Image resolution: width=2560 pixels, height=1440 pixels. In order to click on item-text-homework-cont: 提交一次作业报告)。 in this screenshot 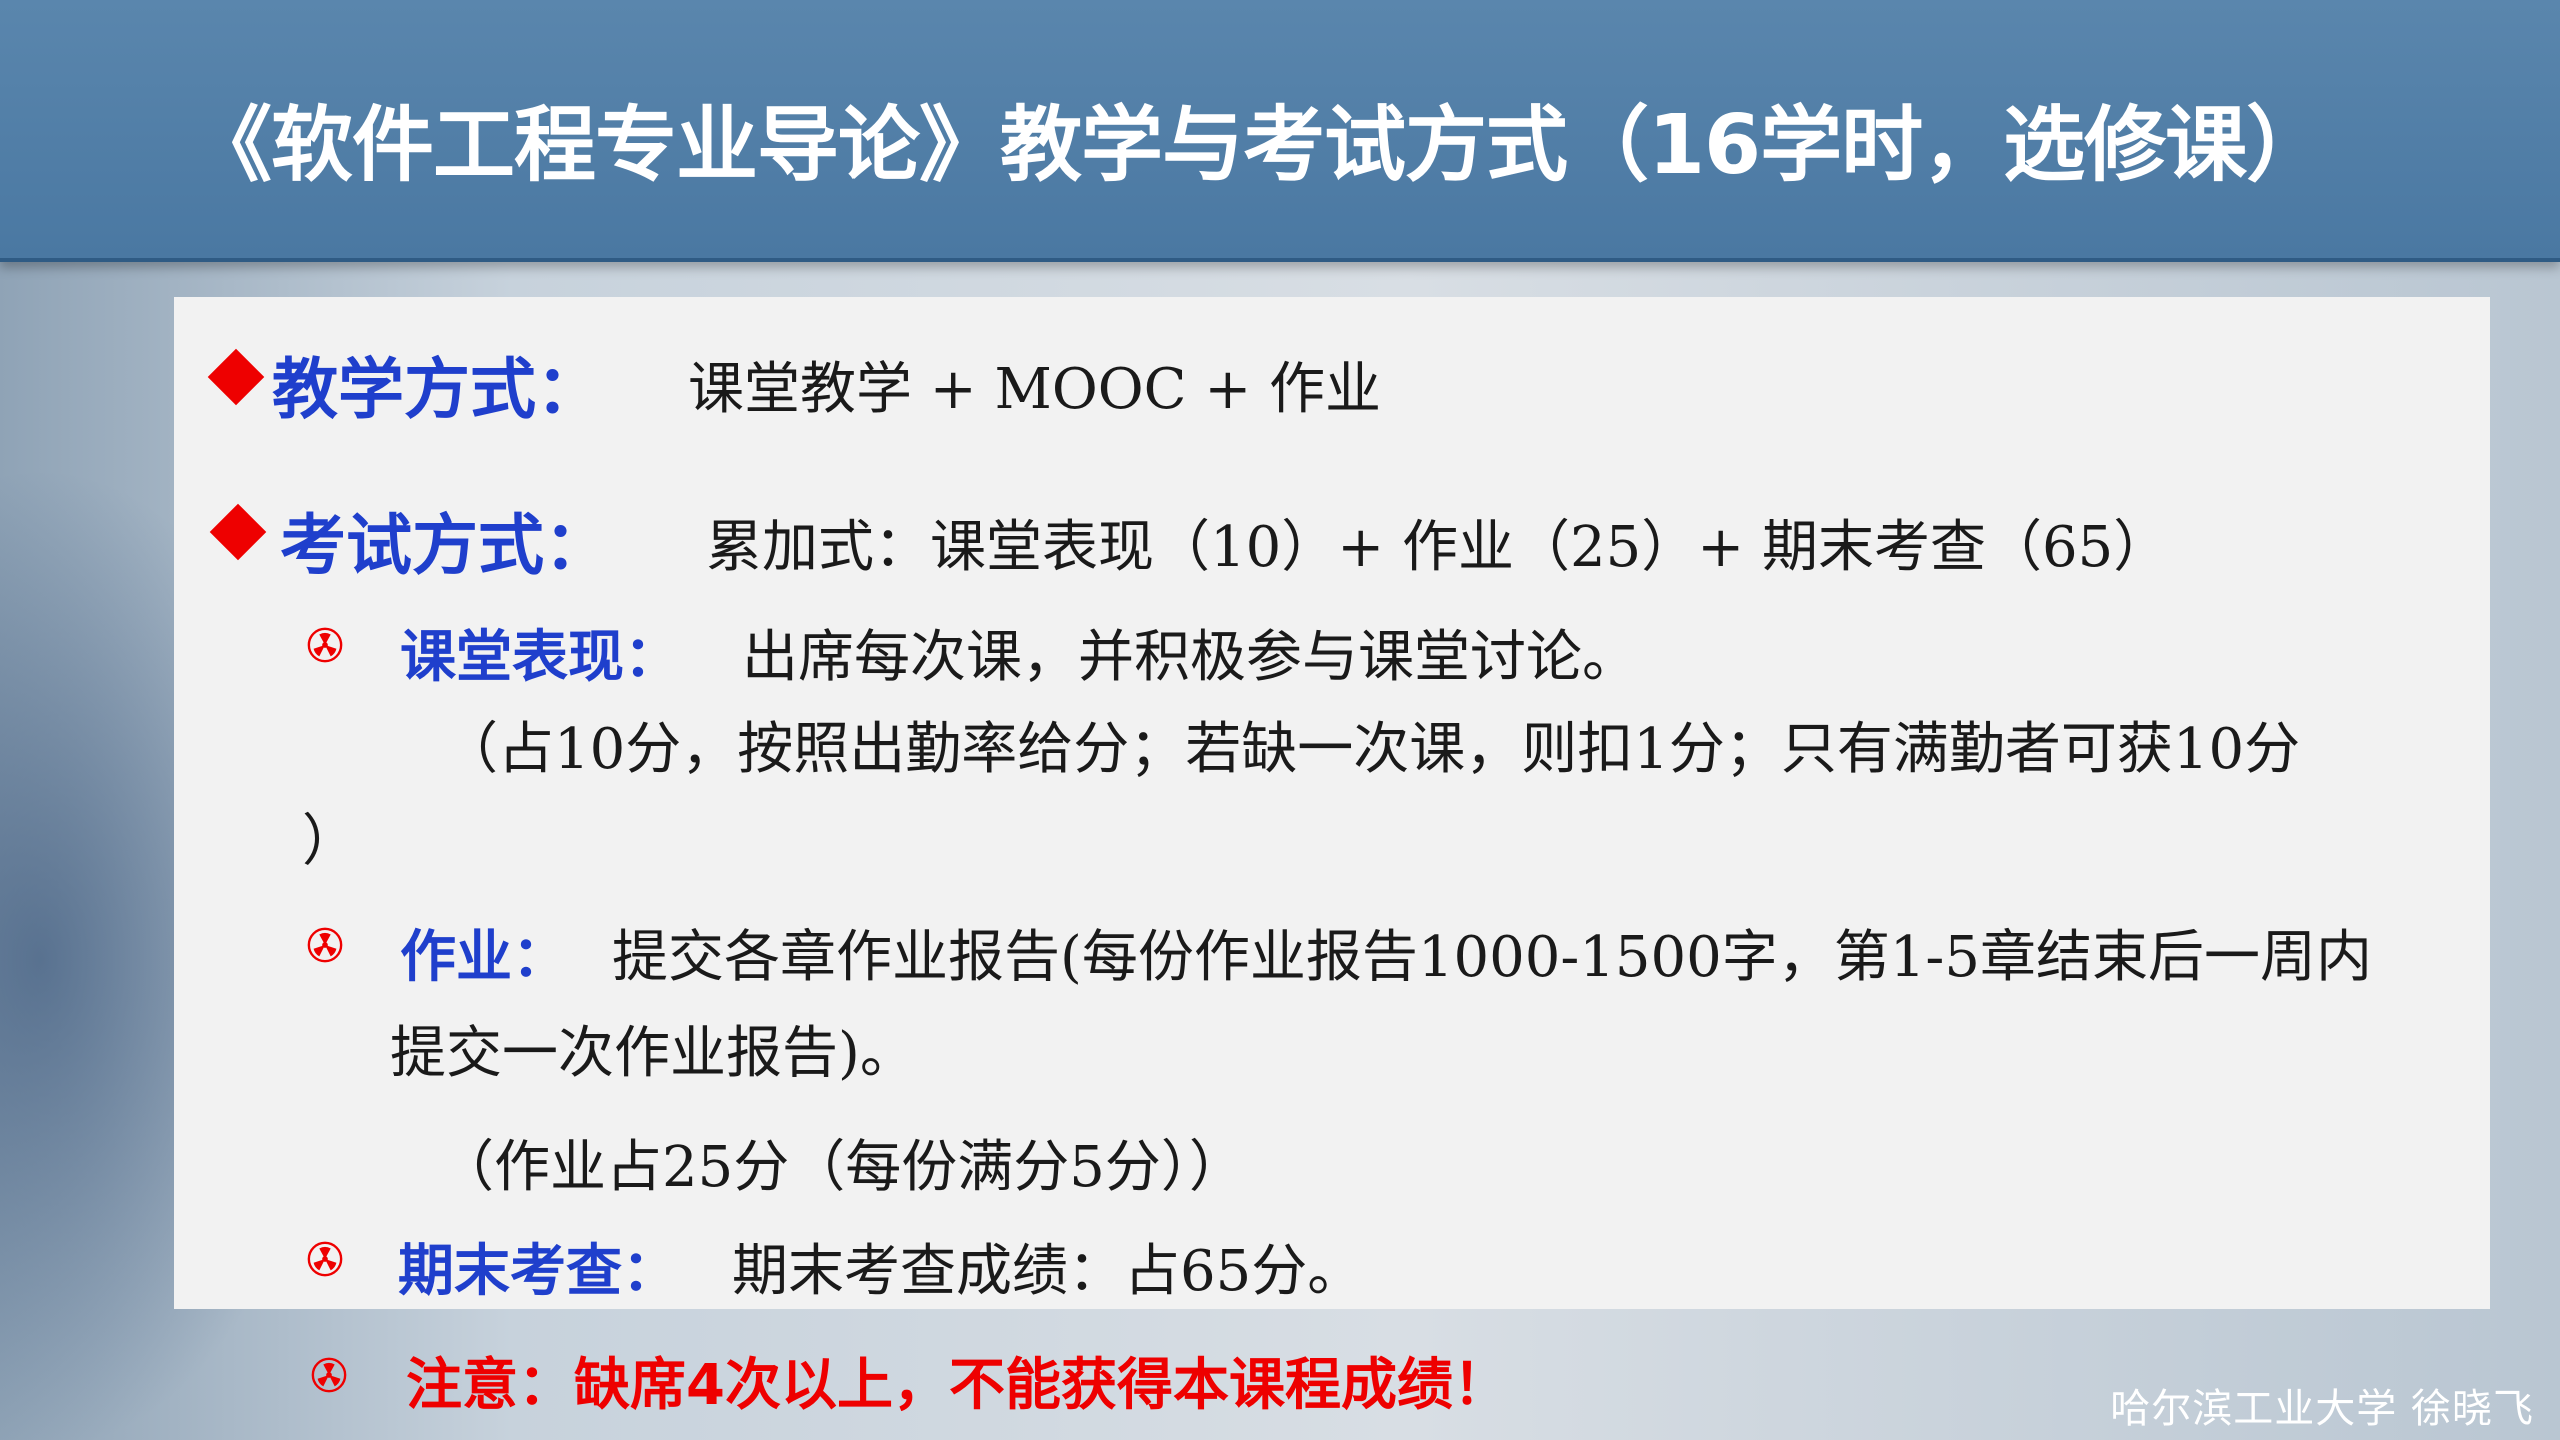, I will do `click(653, 1053)`.